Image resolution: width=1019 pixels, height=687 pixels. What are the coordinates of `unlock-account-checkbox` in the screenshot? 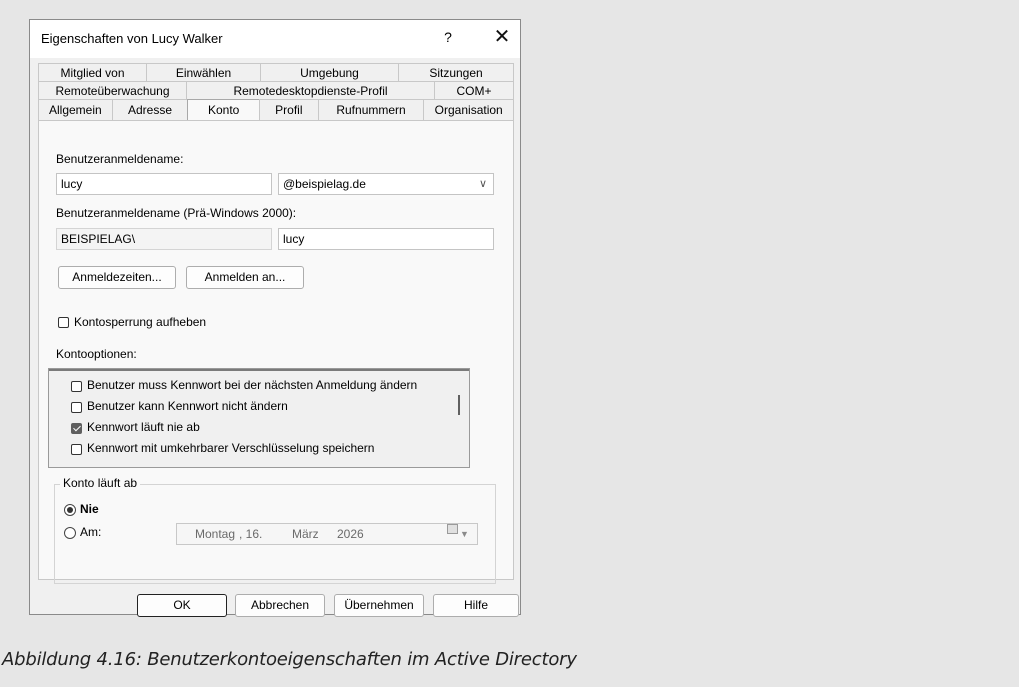 It's located at (63, 322).